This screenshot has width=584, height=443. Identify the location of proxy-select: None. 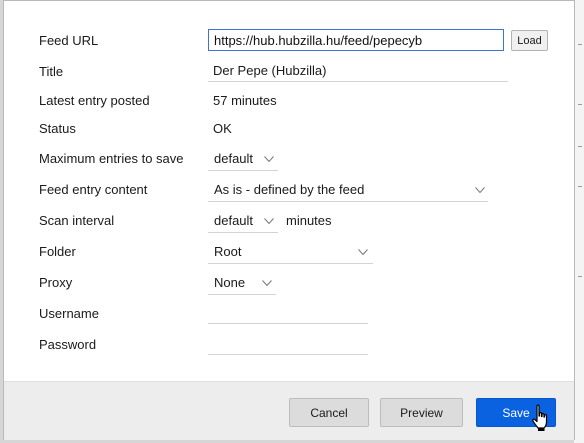
(242, 283).